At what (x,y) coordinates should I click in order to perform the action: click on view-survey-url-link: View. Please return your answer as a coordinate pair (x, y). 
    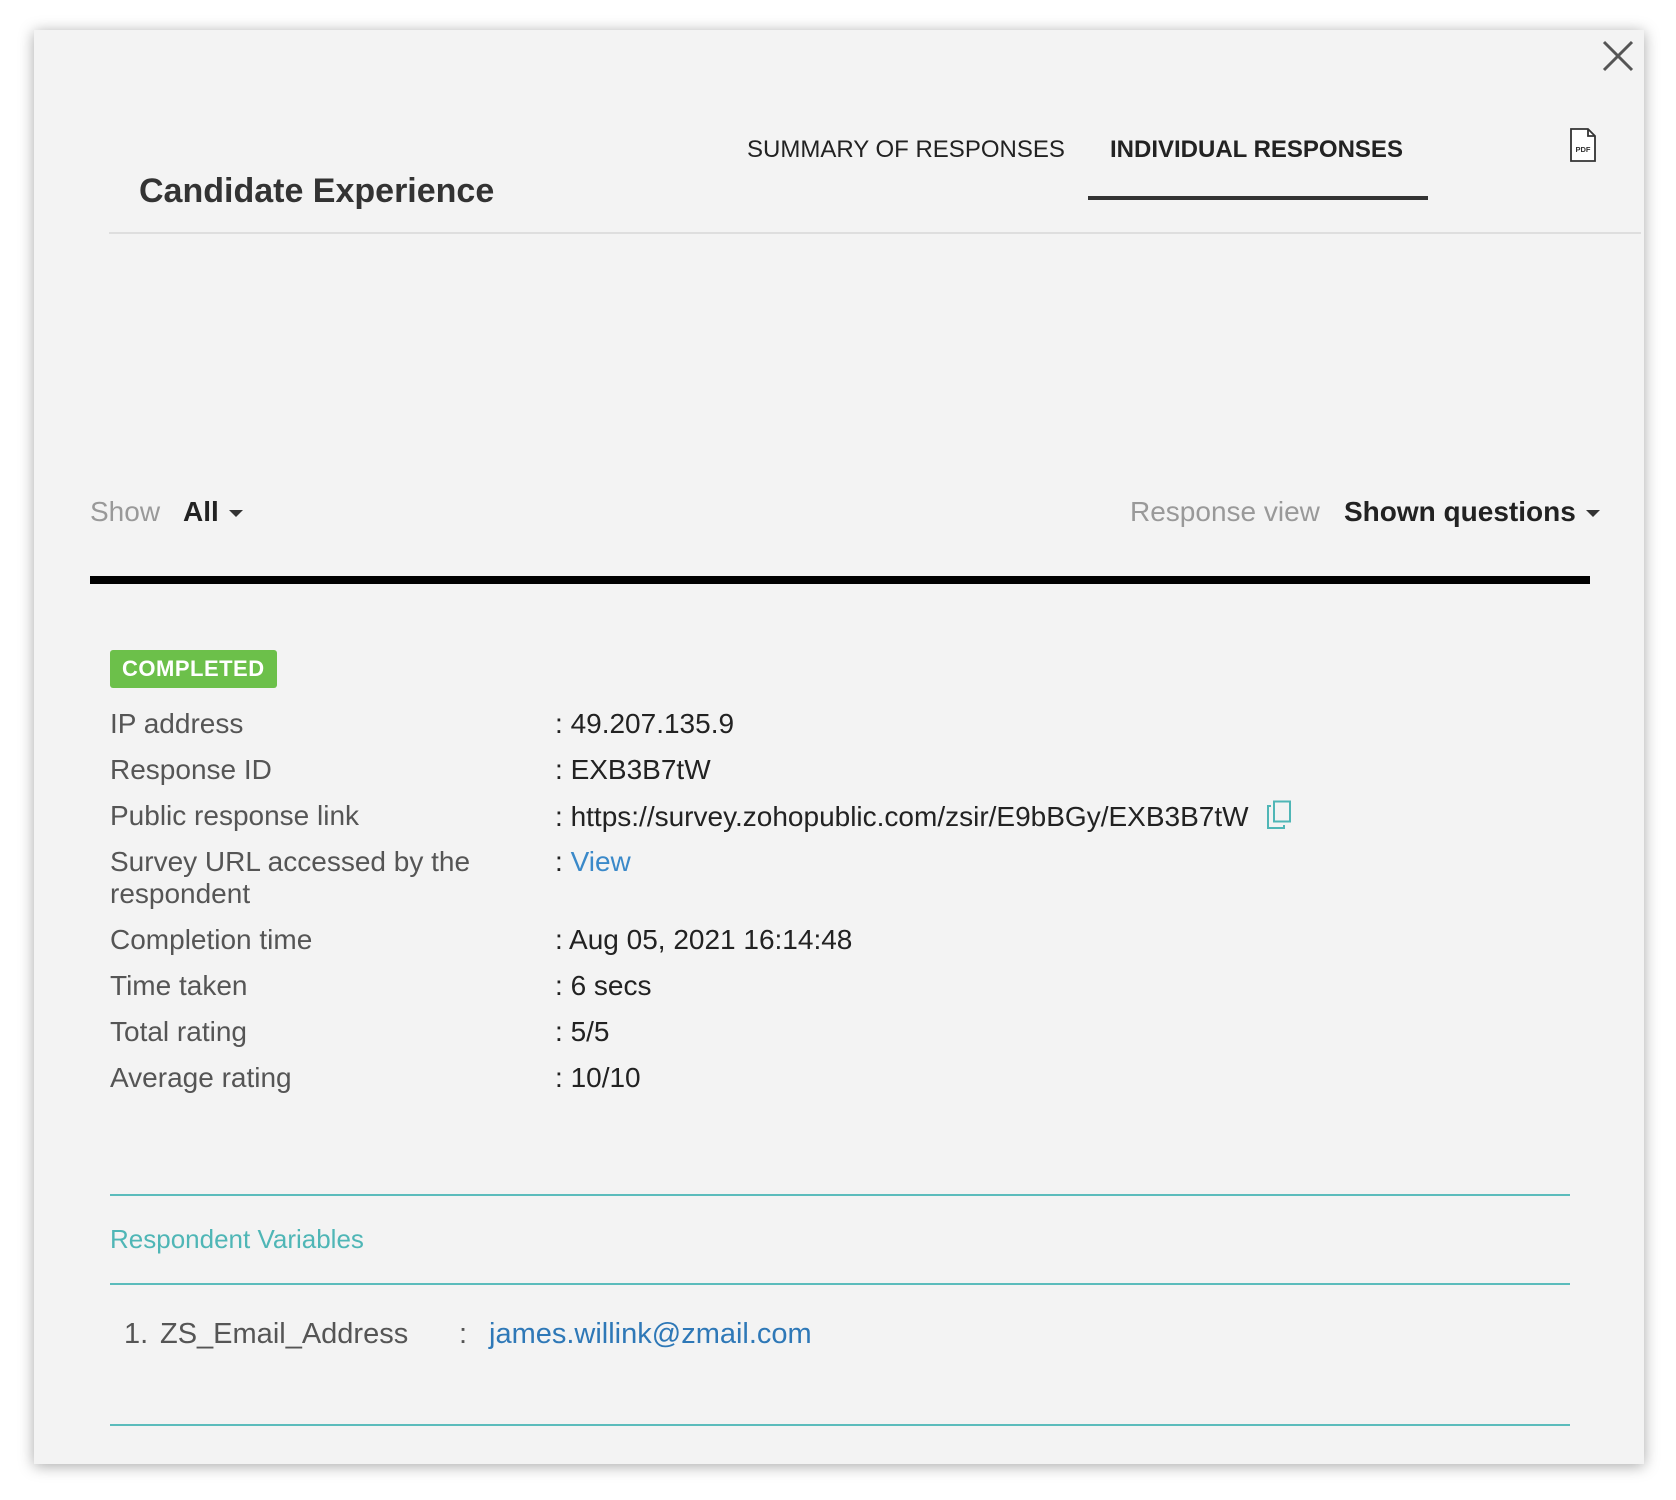
    Looking at the image, I should click on (601, 861).